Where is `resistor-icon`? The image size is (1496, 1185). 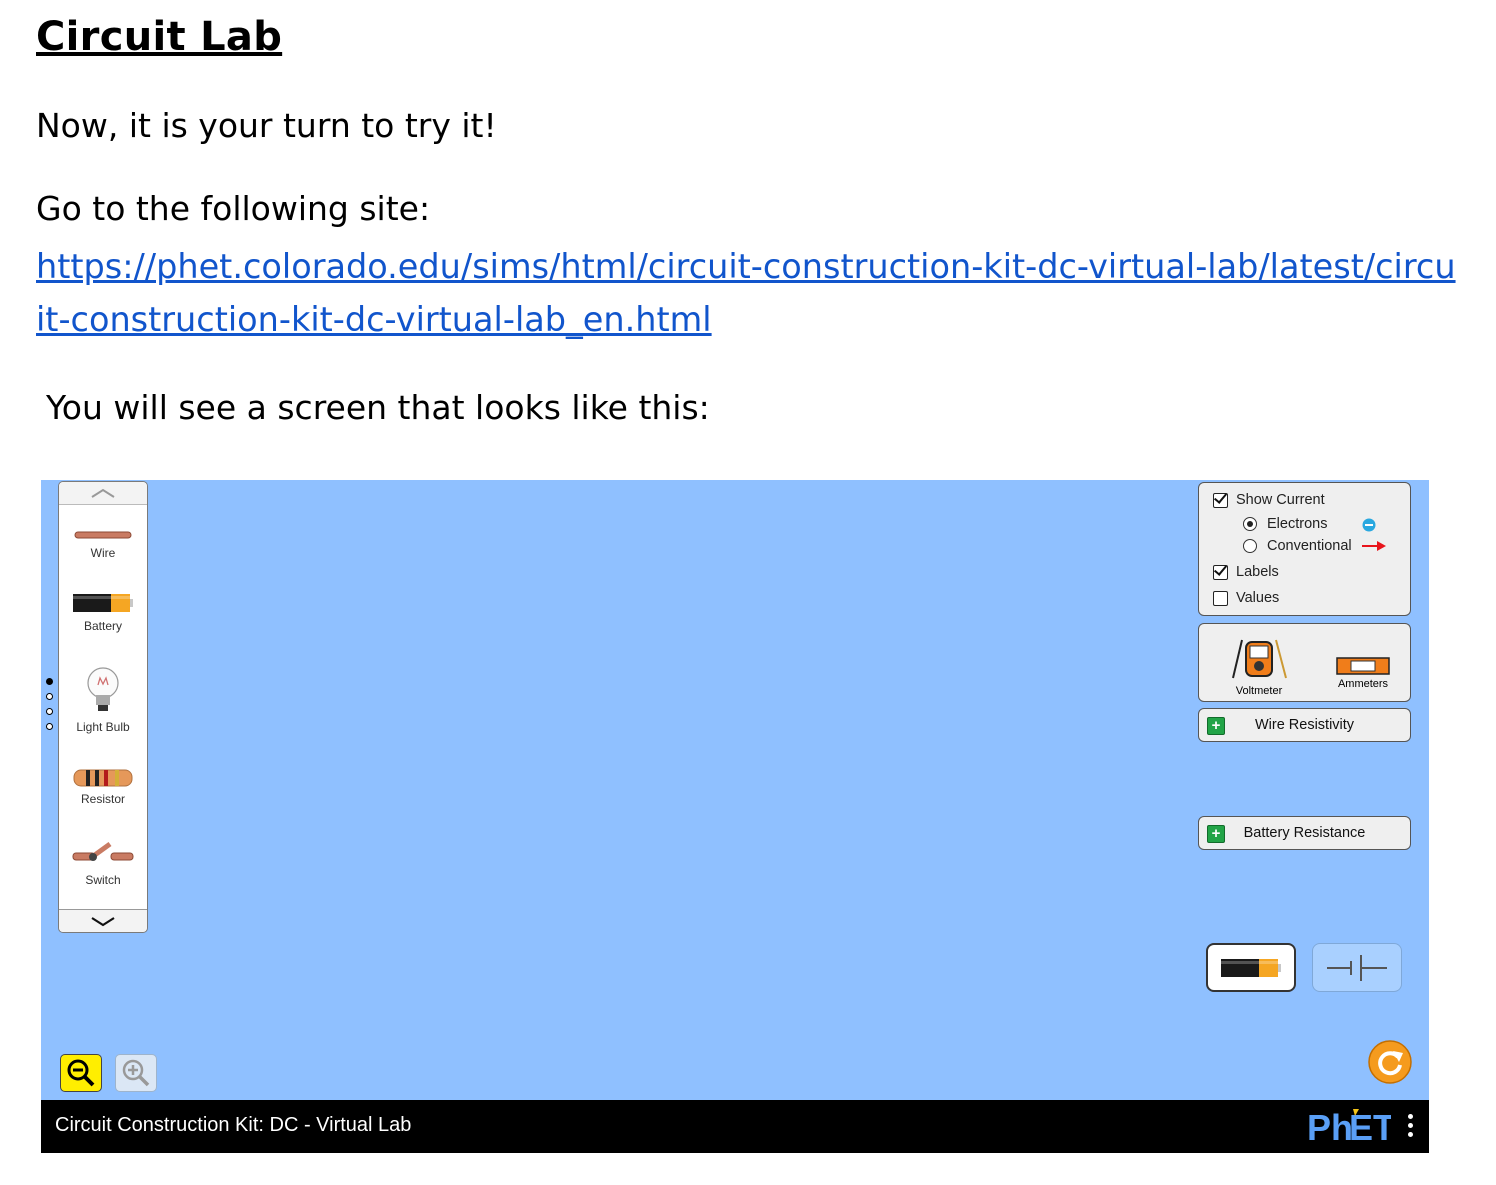 resistor-icon is located at coordinates (103, 778).